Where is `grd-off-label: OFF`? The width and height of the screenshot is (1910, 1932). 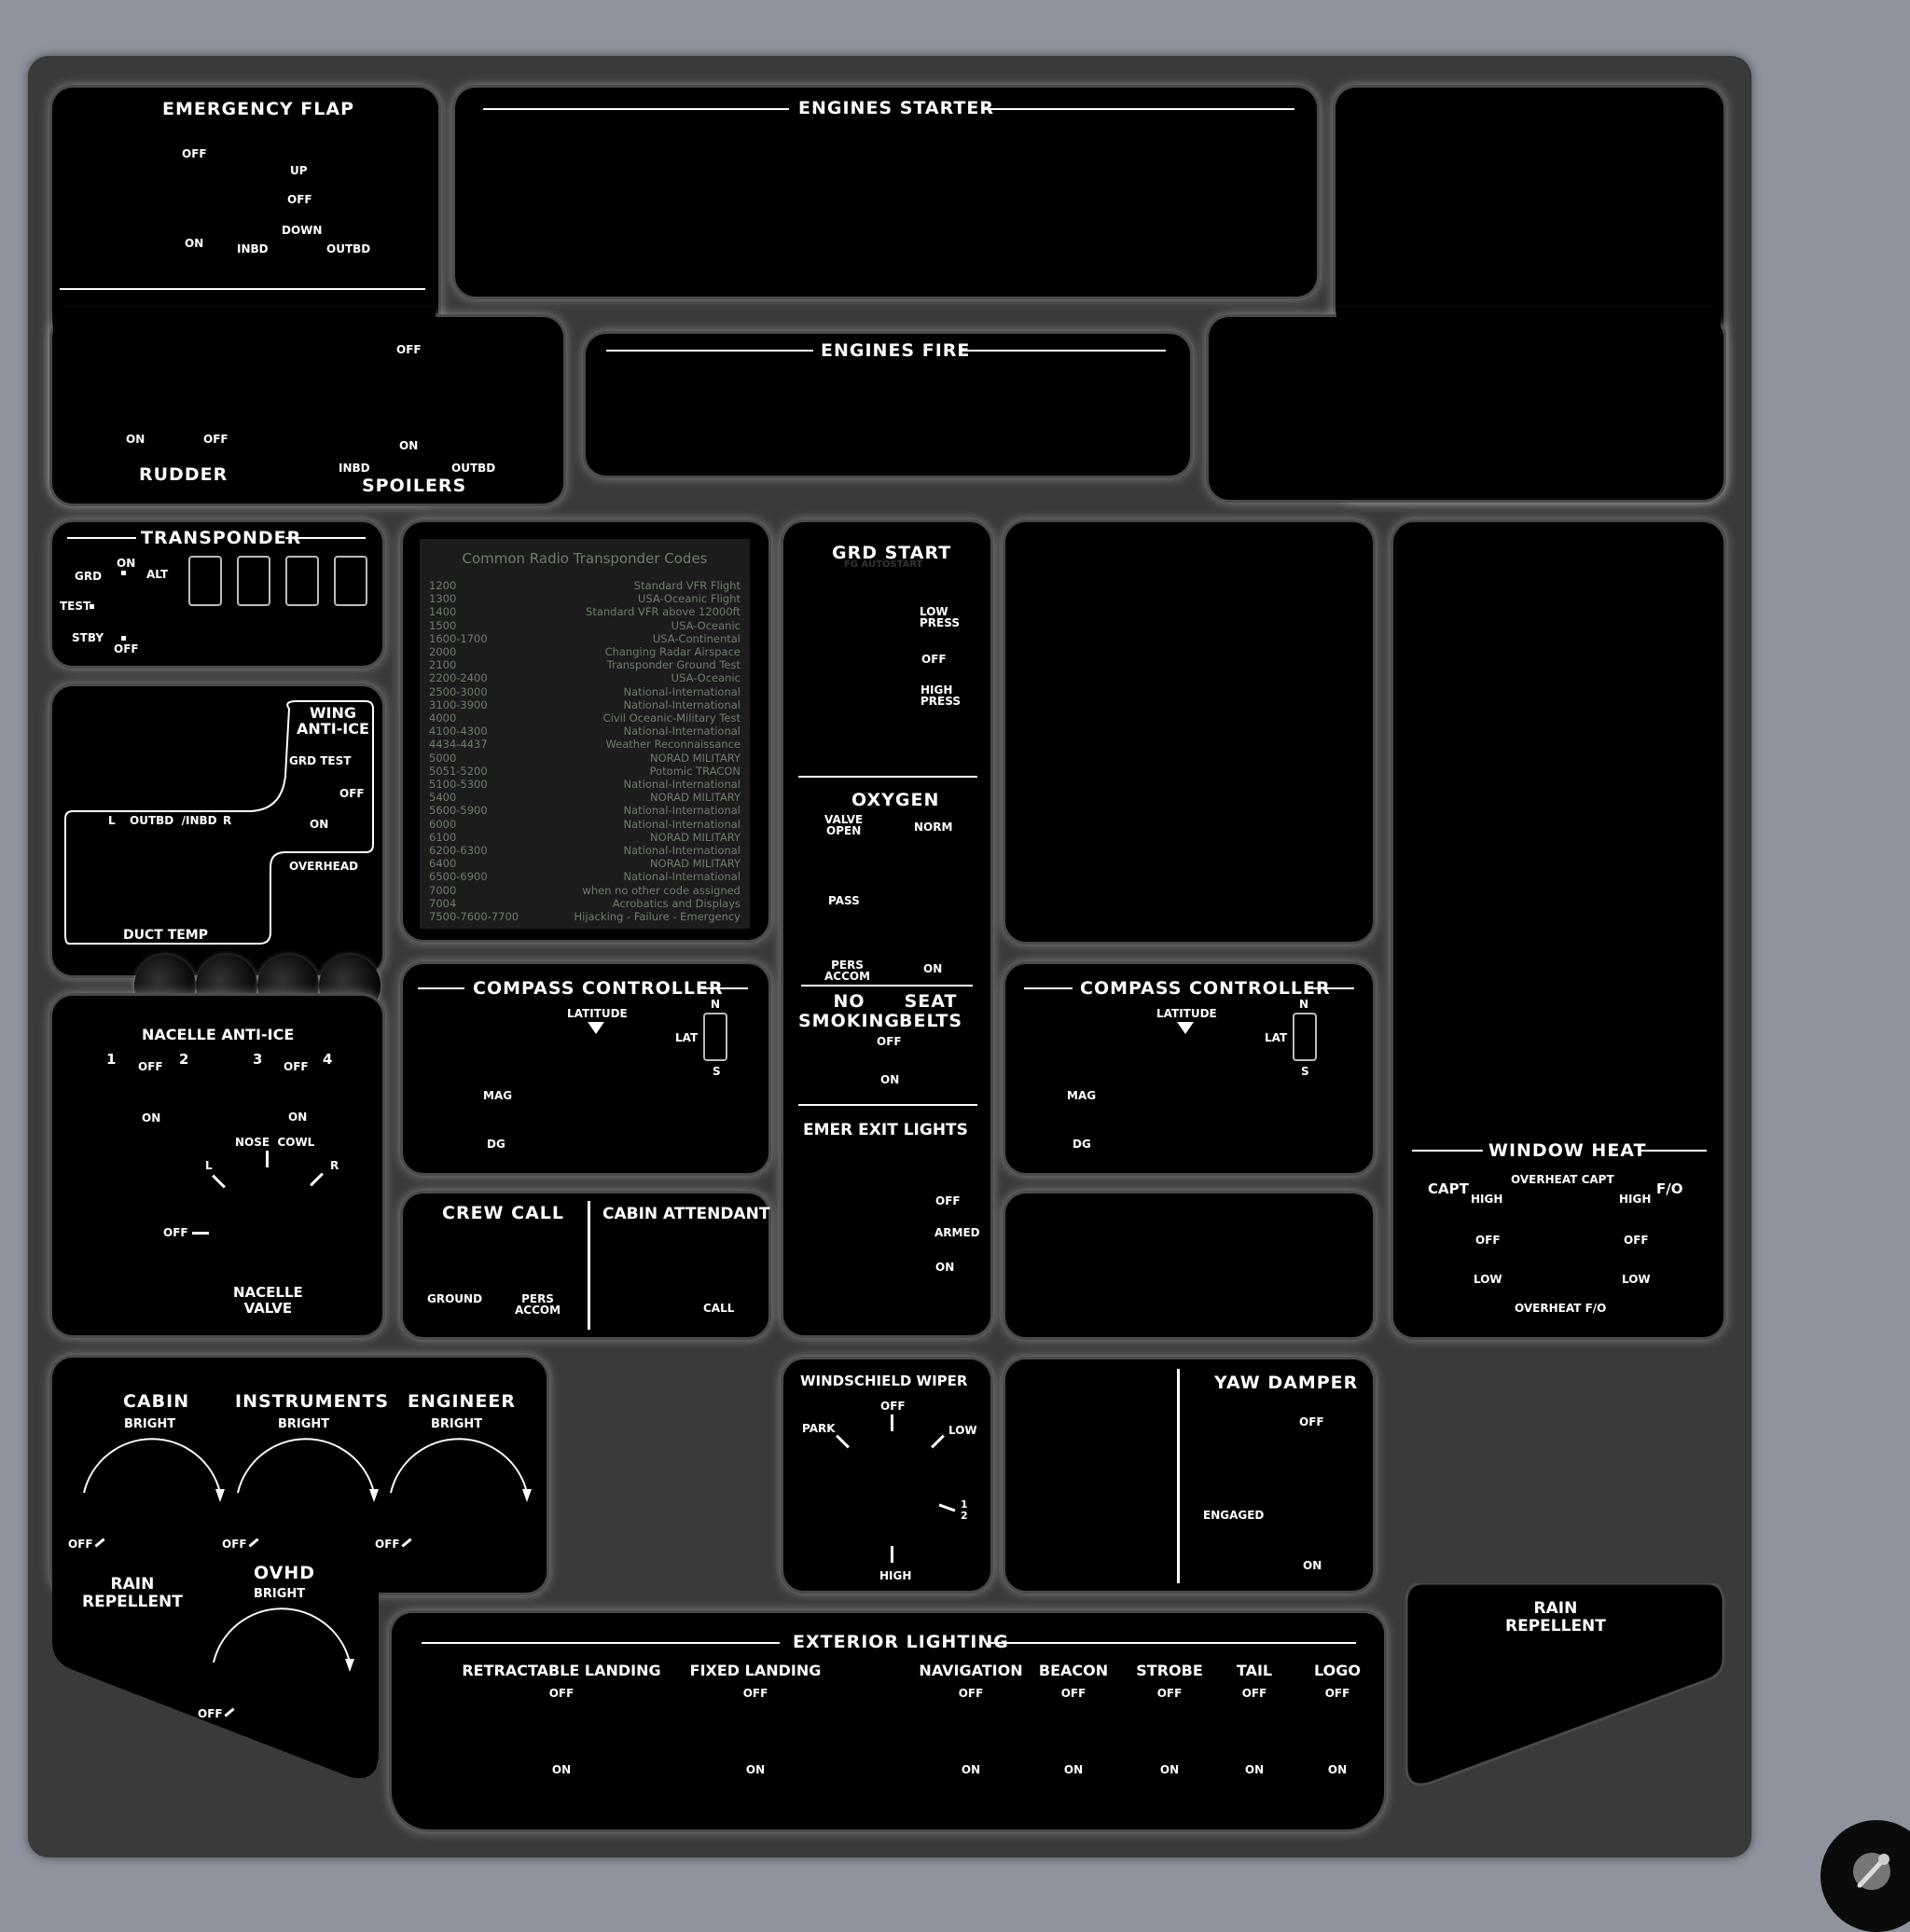
grd-off-label: OFF is located at coordinates (934, 660).